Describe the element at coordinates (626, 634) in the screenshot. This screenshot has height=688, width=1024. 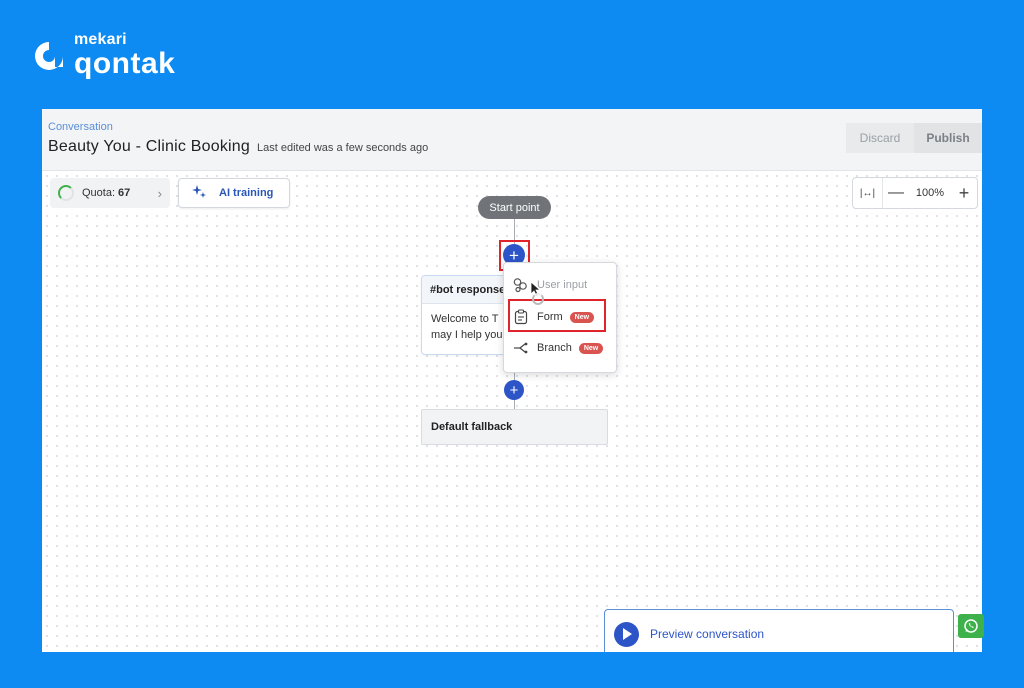
I see `play-icon` at that location.